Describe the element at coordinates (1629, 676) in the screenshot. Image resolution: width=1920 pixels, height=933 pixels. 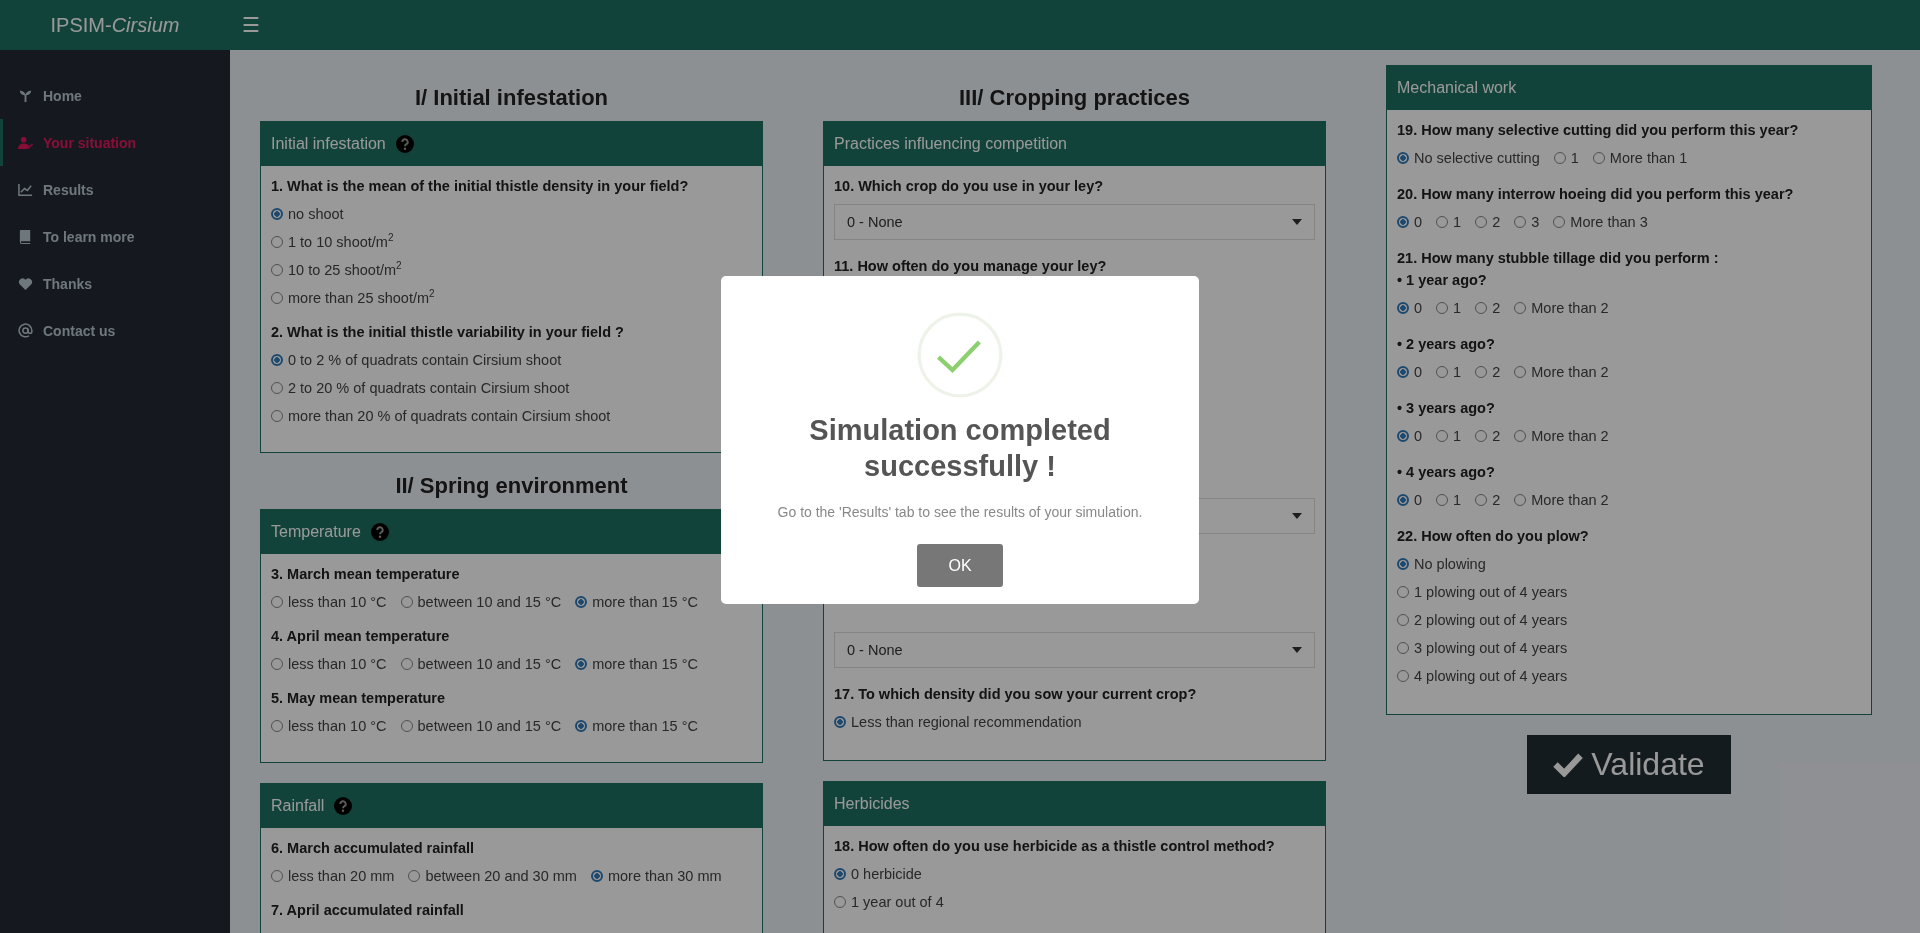
I see `radio-option: 4 plowing out of 4 years` at that location.